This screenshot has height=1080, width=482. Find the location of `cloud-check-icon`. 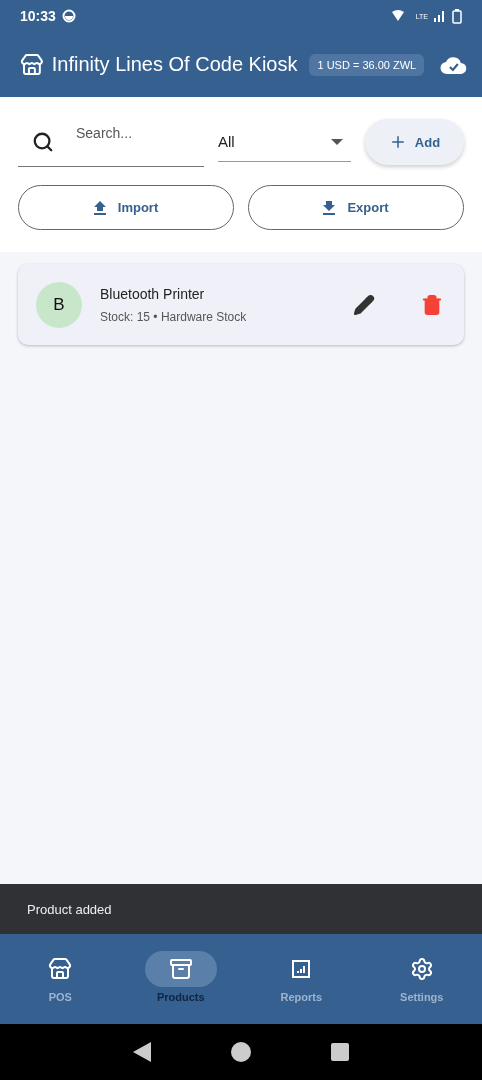

cloud-check-icon is located at coordinates (454, 64).